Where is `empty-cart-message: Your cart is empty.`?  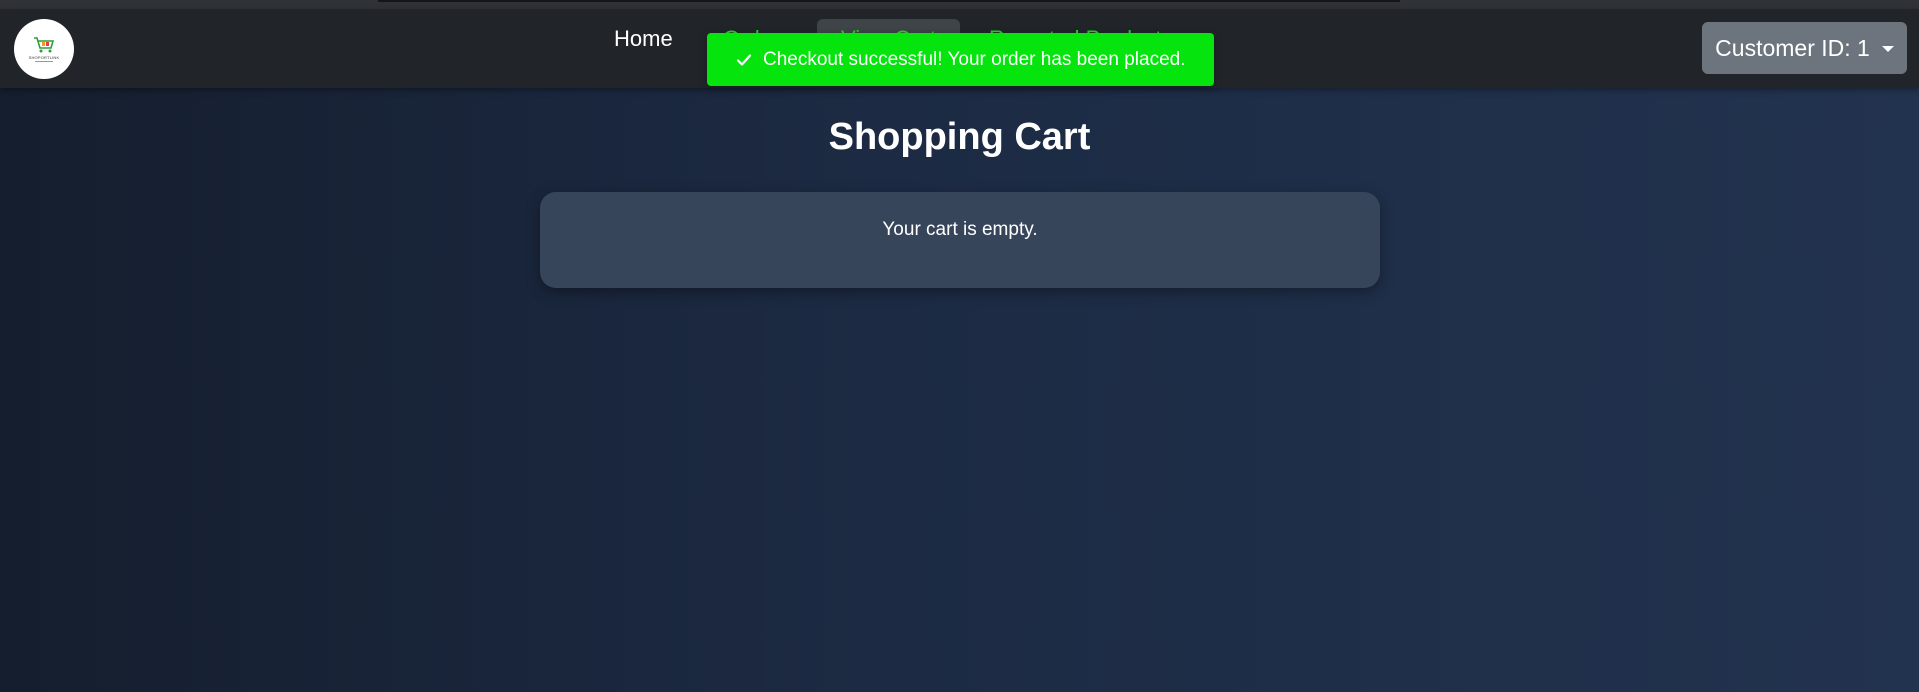
empty-cart-message: Your cart is empty. is located at coordinates (960, 229).